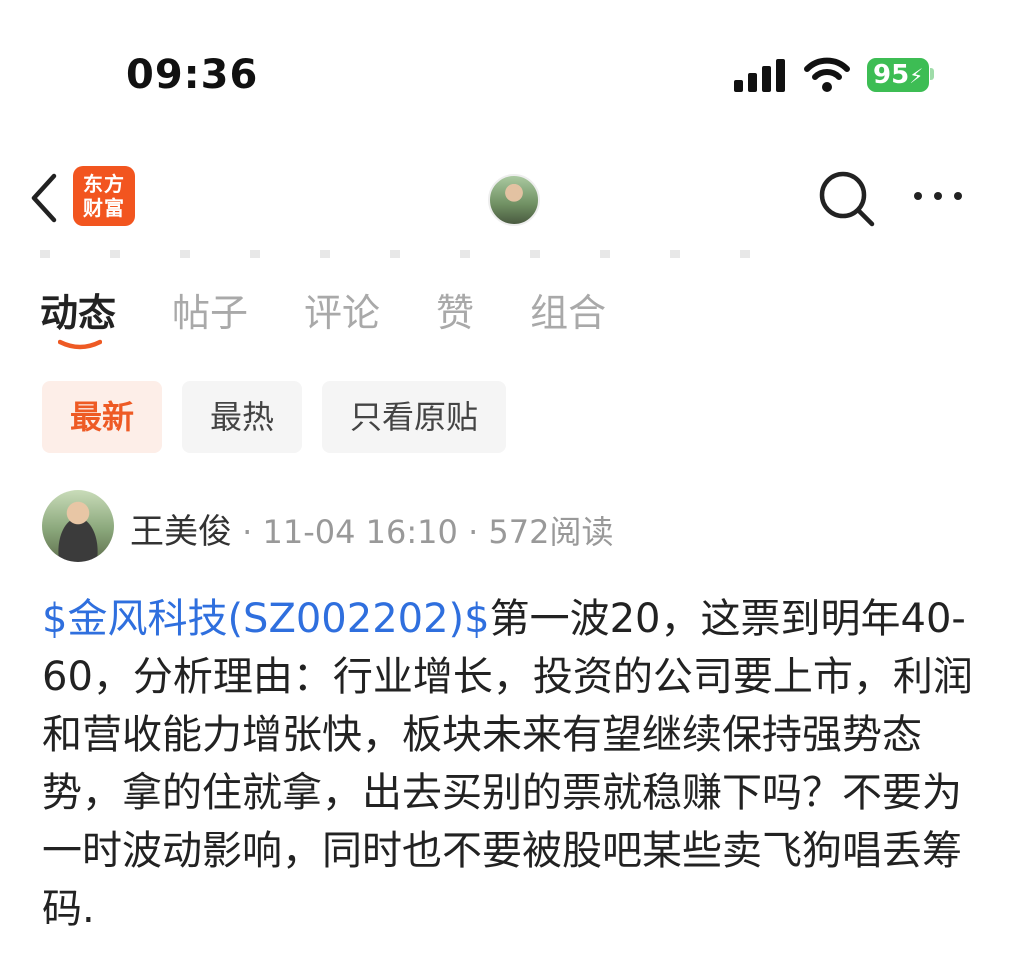  I want to click on filter-latest: 最新, so click(102, 417).